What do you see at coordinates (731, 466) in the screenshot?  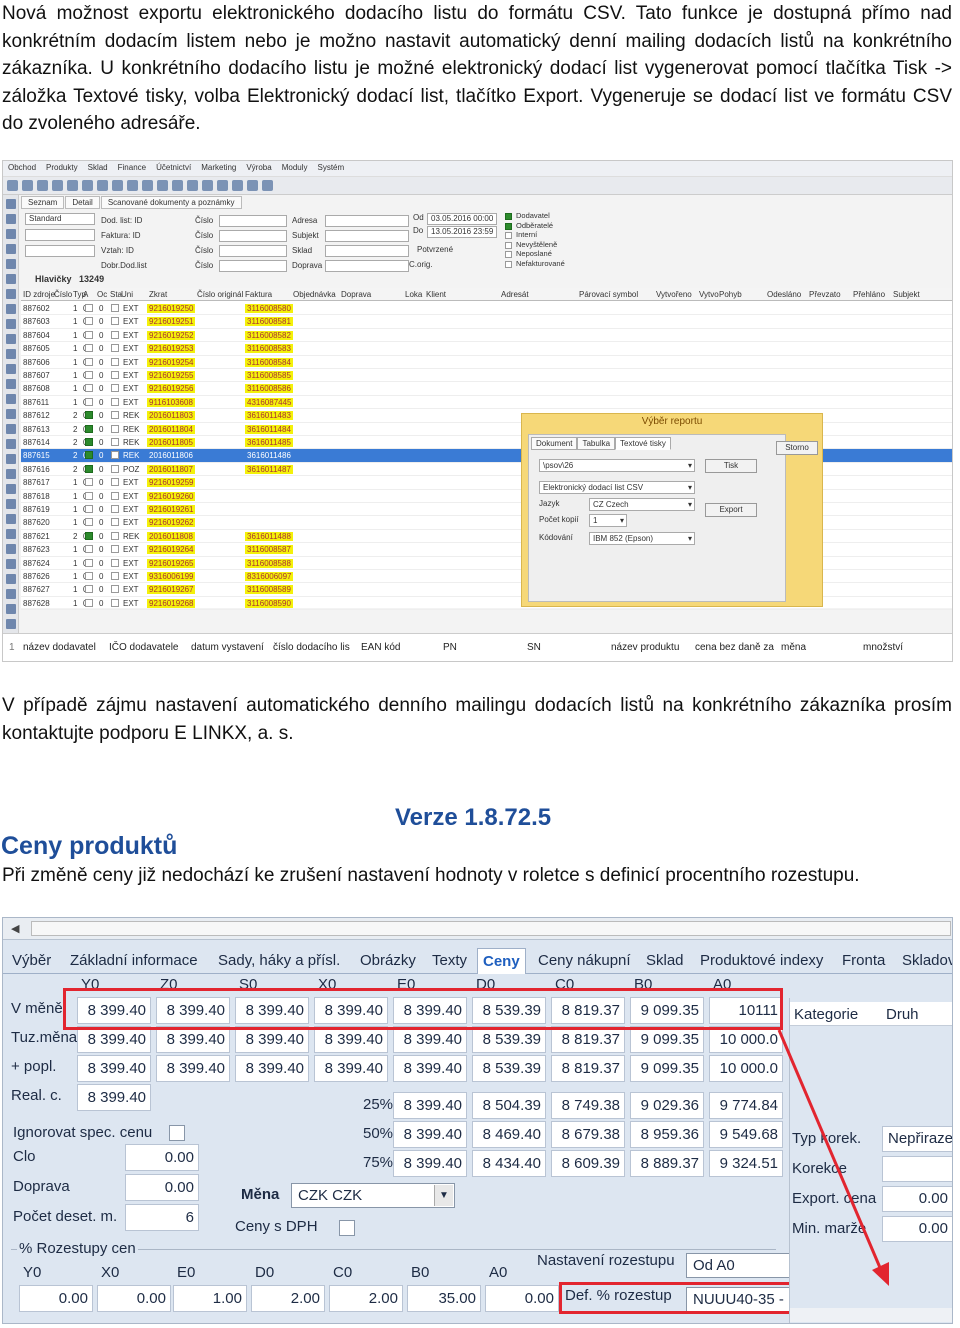 I see `print-button: Tisk` at bounding box center [731, 466].